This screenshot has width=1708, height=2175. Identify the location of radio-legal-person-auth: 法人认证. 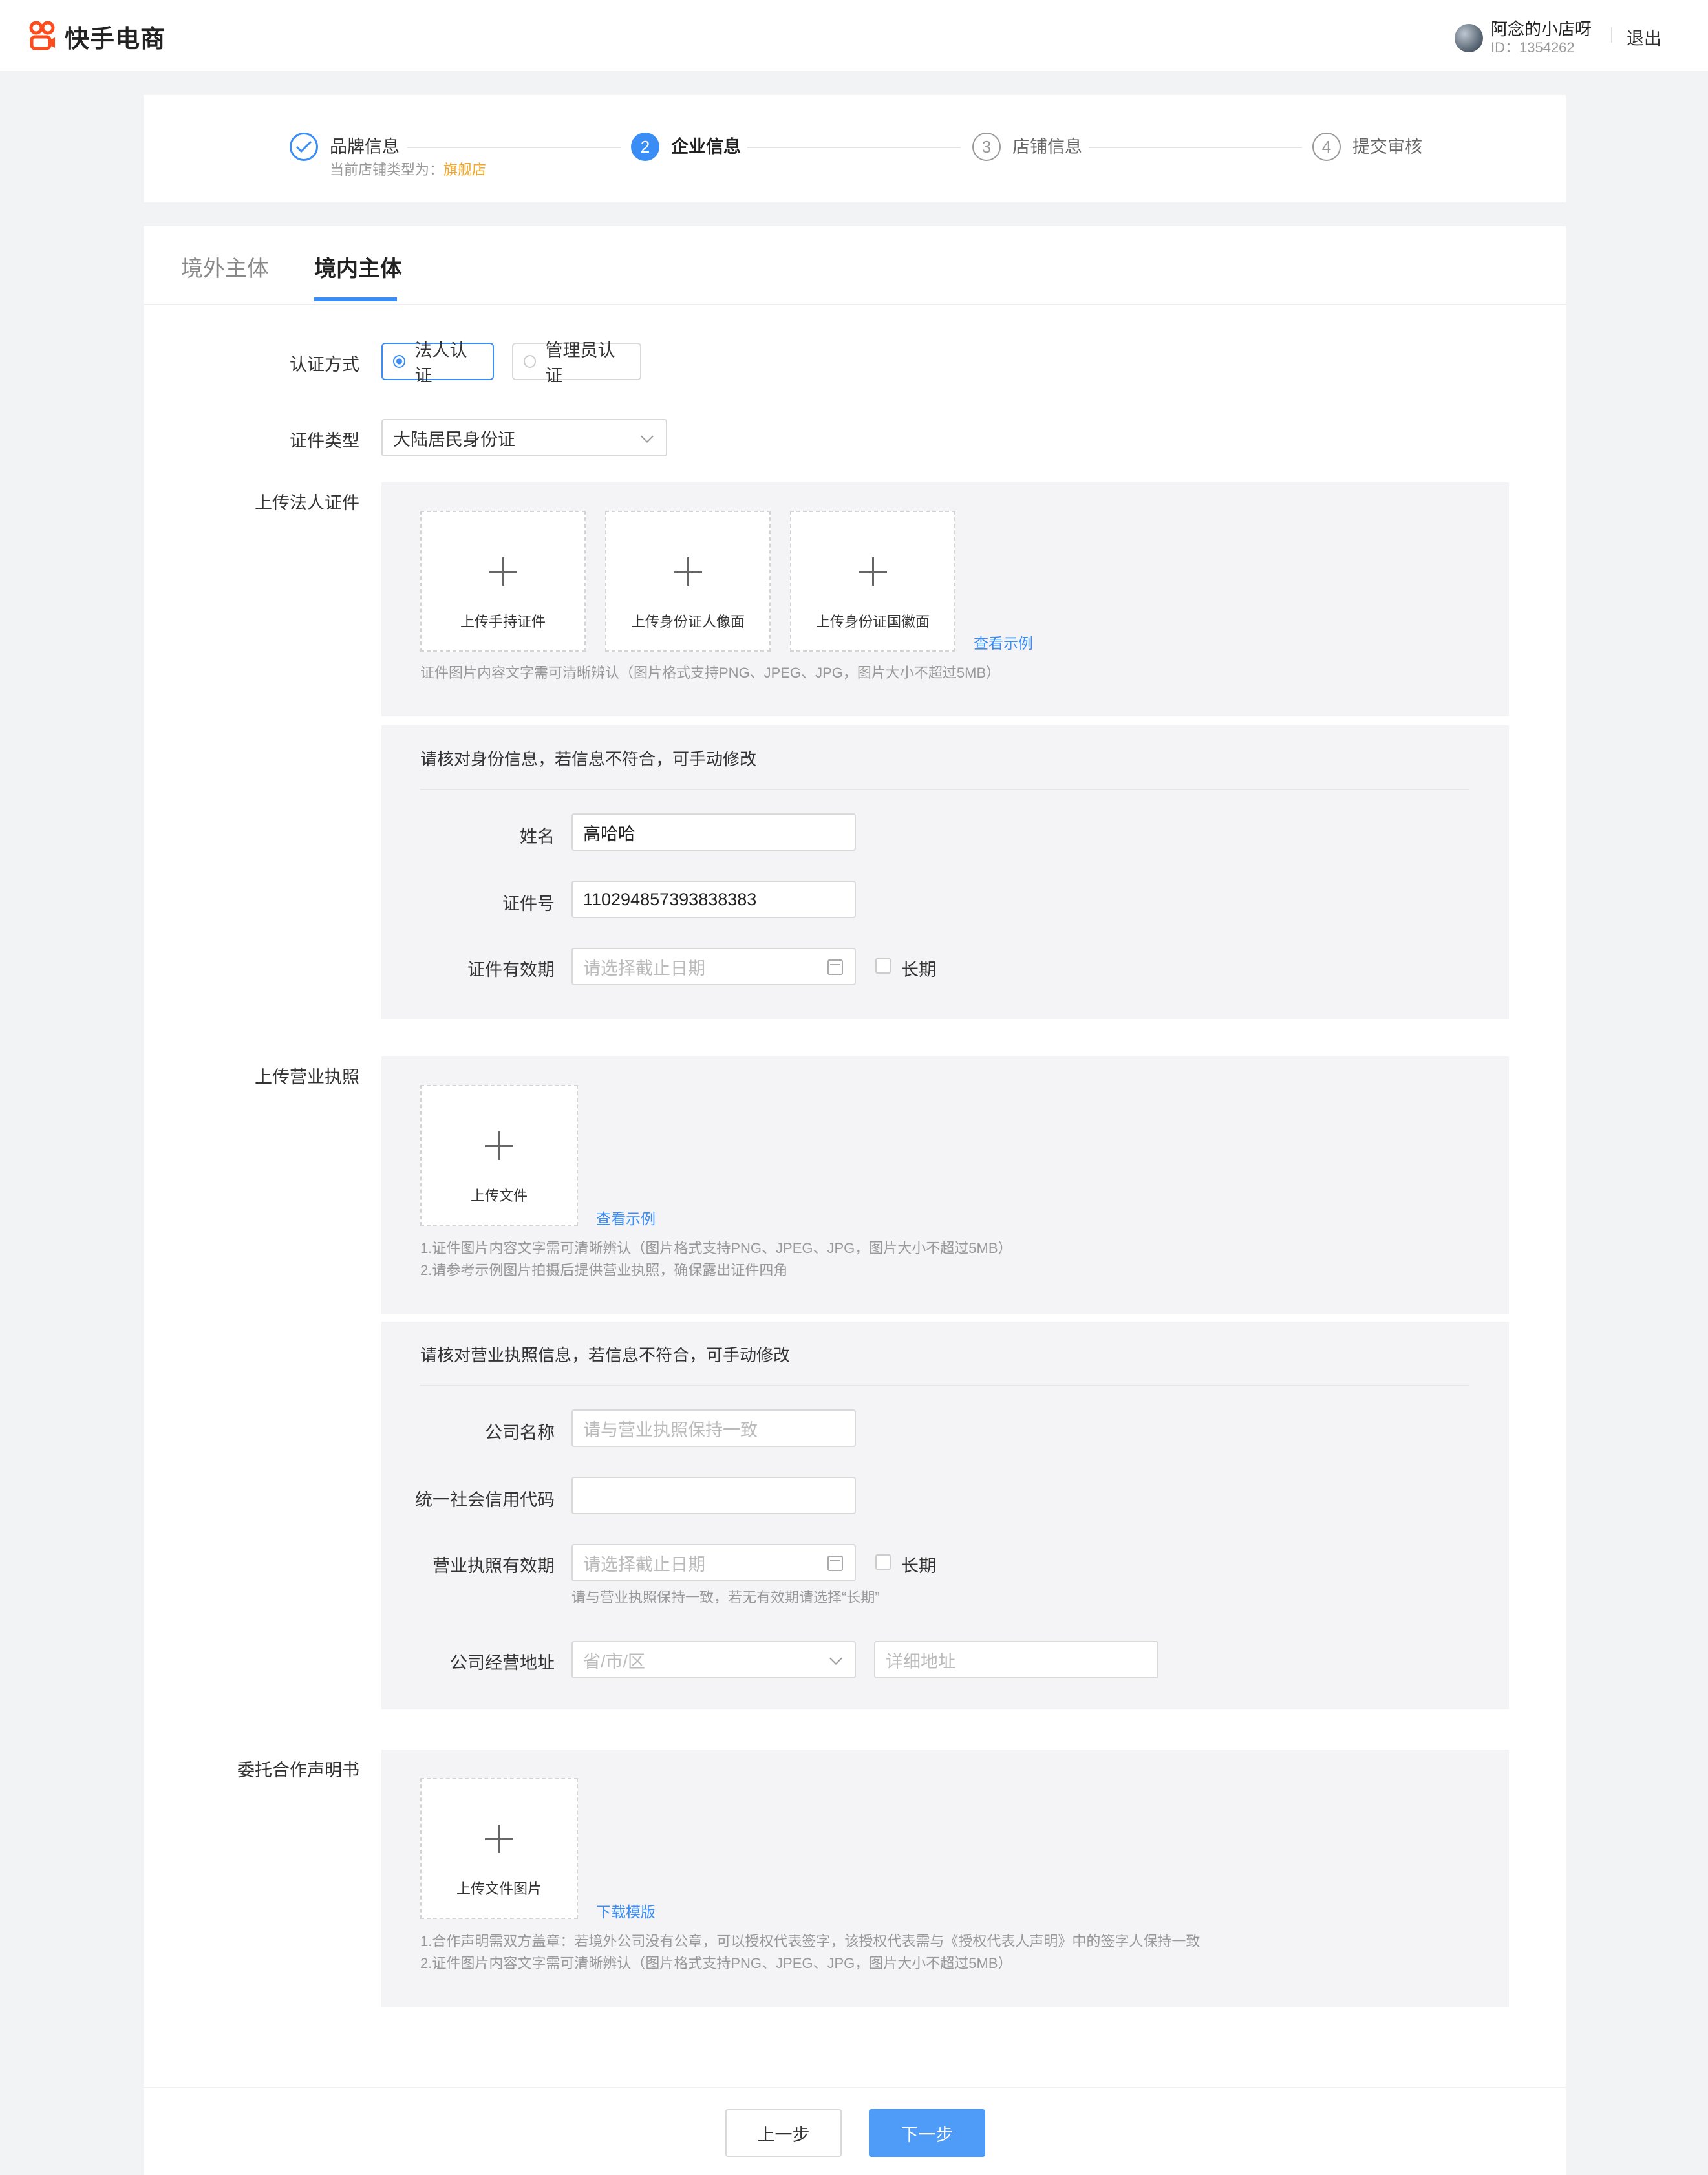
(437, 363).